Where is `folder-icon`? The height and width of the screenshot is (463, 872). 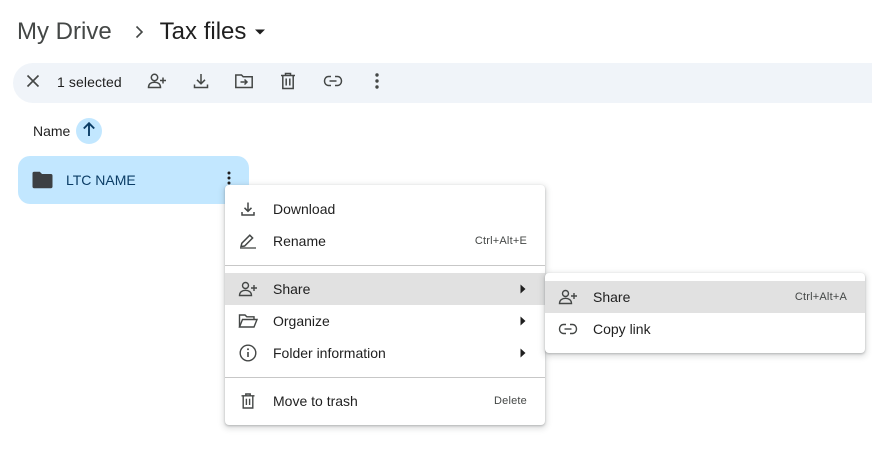 folder-icon is located at coordinates (42, 182).